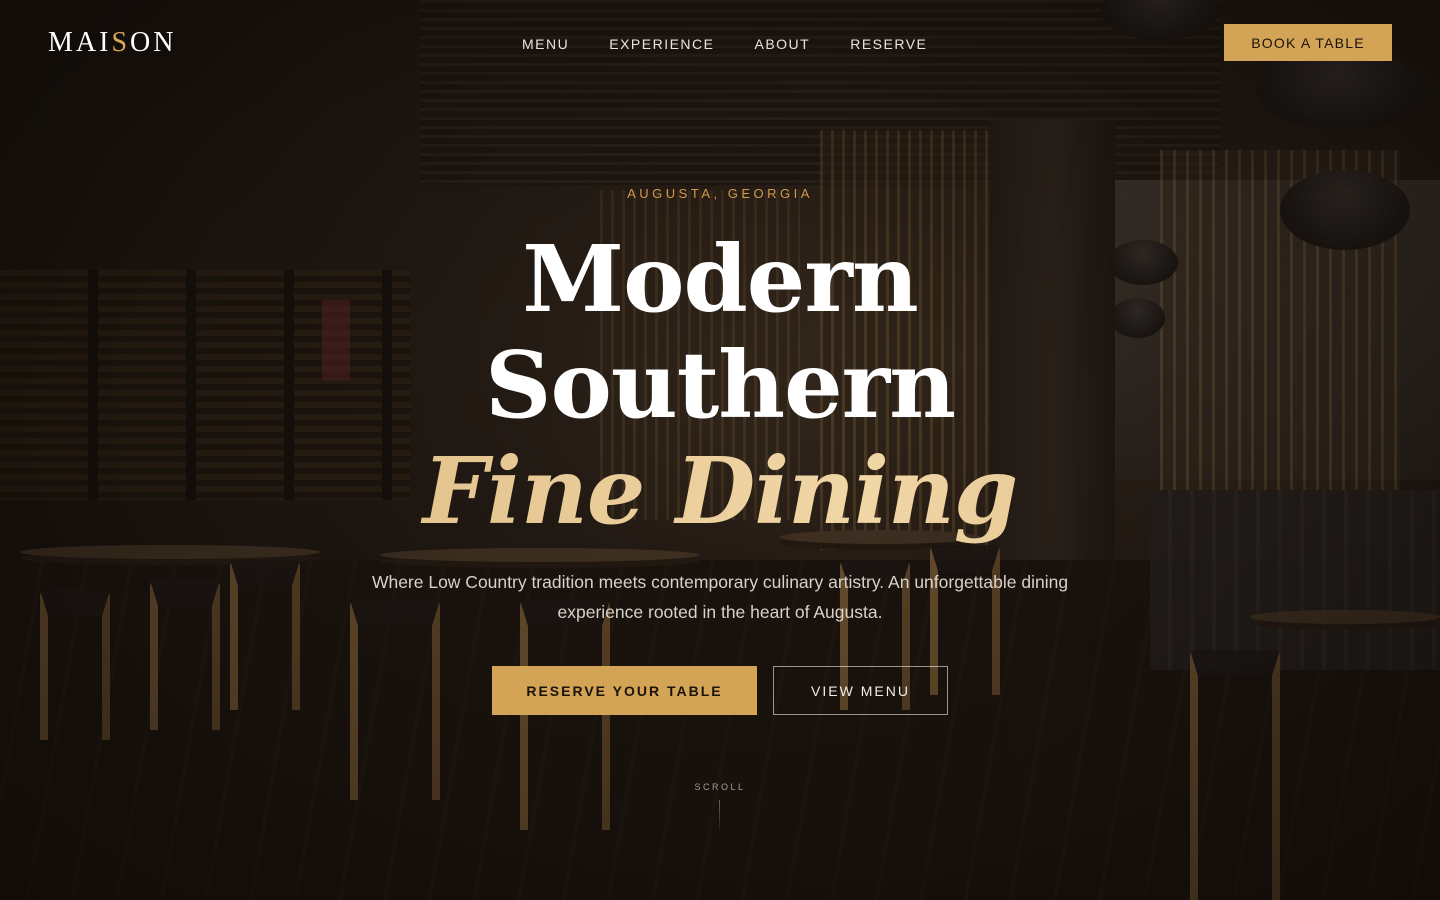 The width and height of the screenshot is (1440, 900). What do you see at coordinates (720, 787) in the screenshot?
I see `scroll-indicator-label: SCROLL` at bounding box center [720, 787].